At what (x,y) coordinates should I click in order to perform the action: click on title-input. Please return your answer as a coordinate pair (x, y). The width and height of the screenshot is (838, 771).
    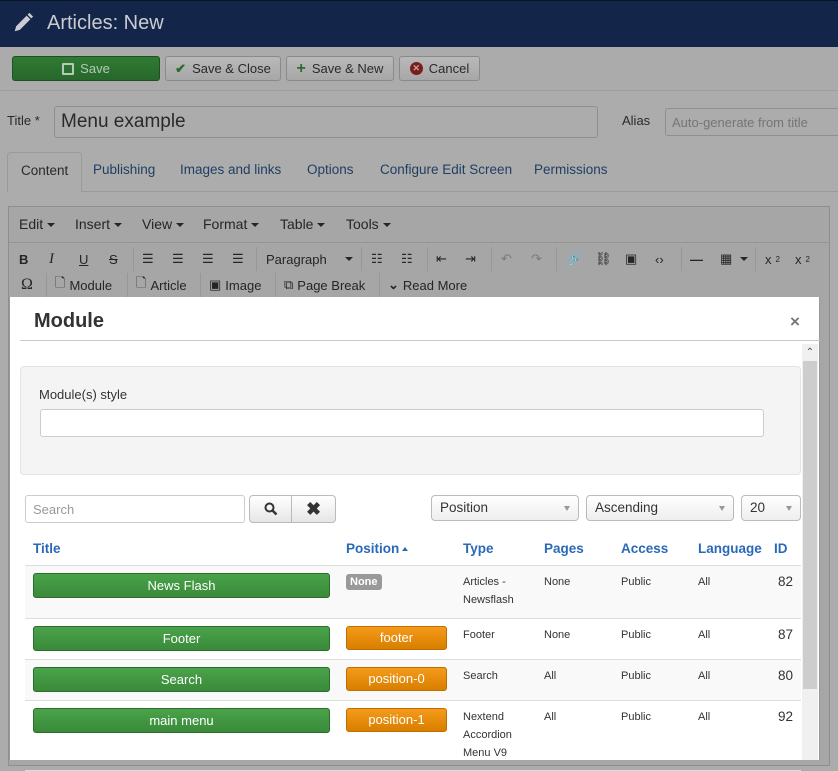
    Looking at the image, I should click on (326, 122).